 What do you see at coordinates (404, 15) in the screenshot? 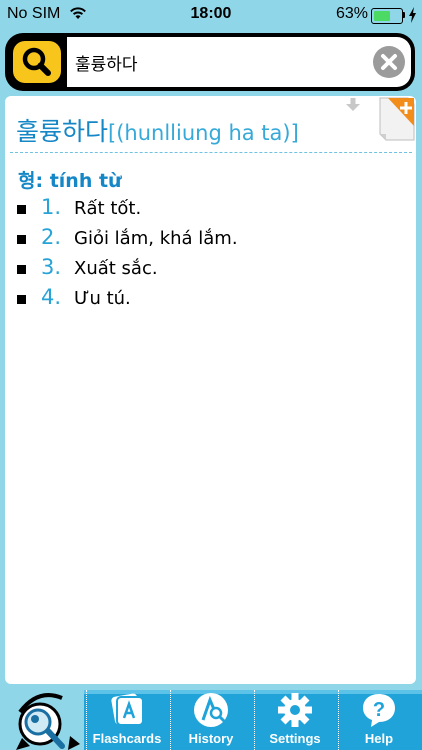
I see `battery-tip` at bounding box center [404, 15].